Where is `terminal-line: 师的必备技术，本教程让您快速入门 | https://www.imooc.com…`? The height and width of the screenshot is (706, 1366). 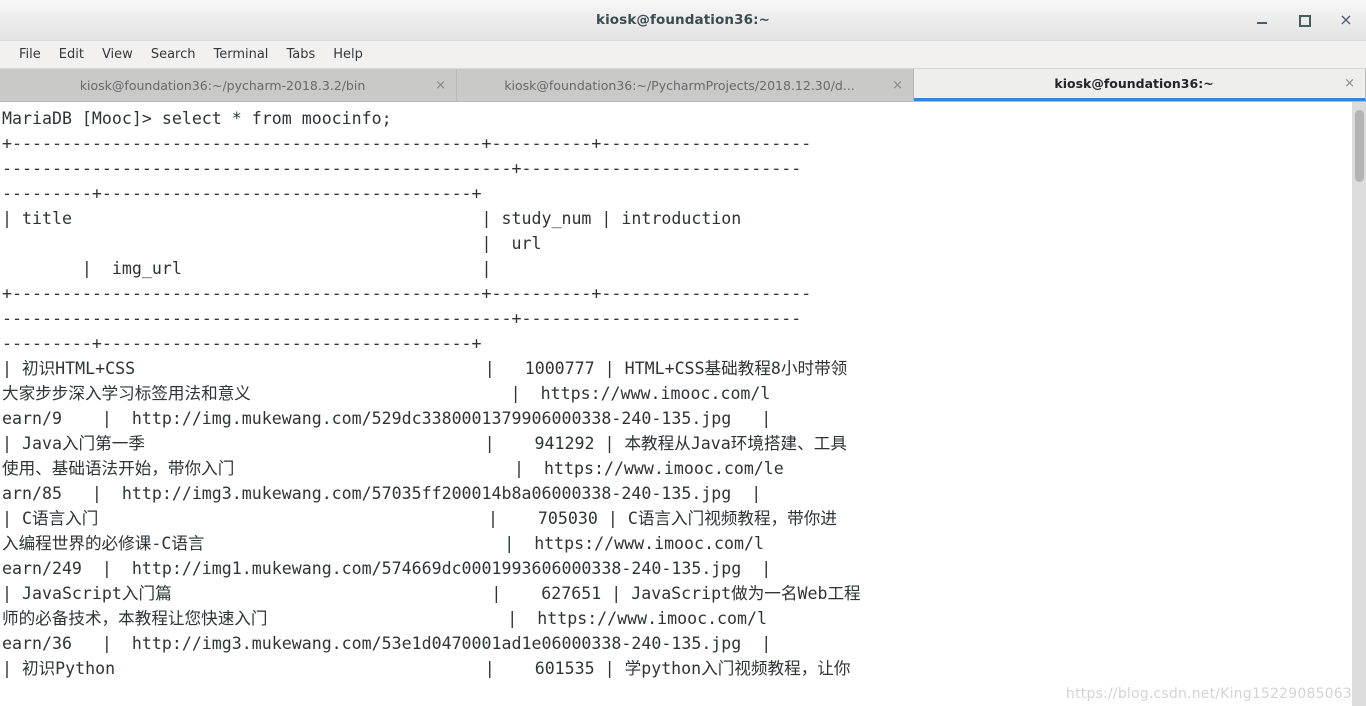 terminal-line: 师的必备技术，本教程让您快速入门 | https://www.imooc.com… is located at coordinates (385, 618).